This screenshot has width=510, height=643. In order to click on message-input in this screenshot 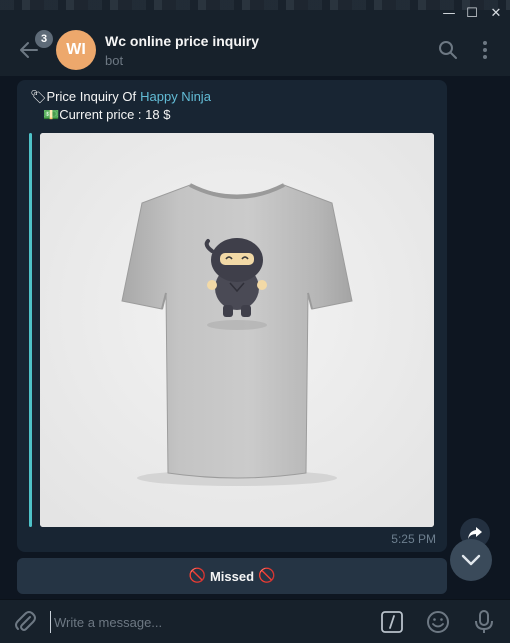, I will do `click(205, 622)`.